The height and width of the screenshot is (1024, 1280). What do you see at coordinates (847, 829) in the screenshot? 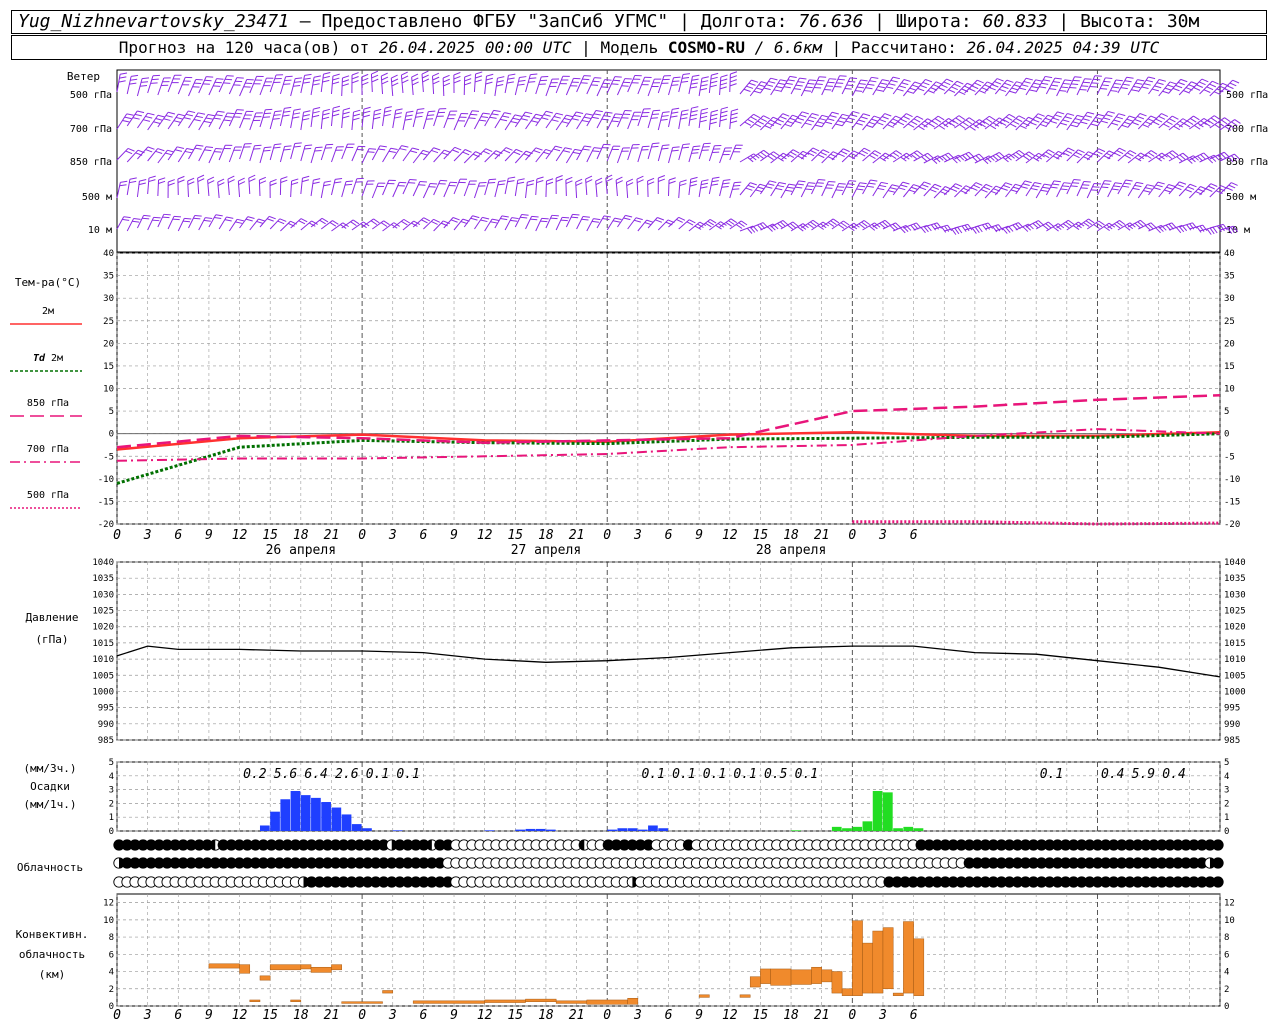
I see `precip-bar-green` at bounding box center [847, 829].